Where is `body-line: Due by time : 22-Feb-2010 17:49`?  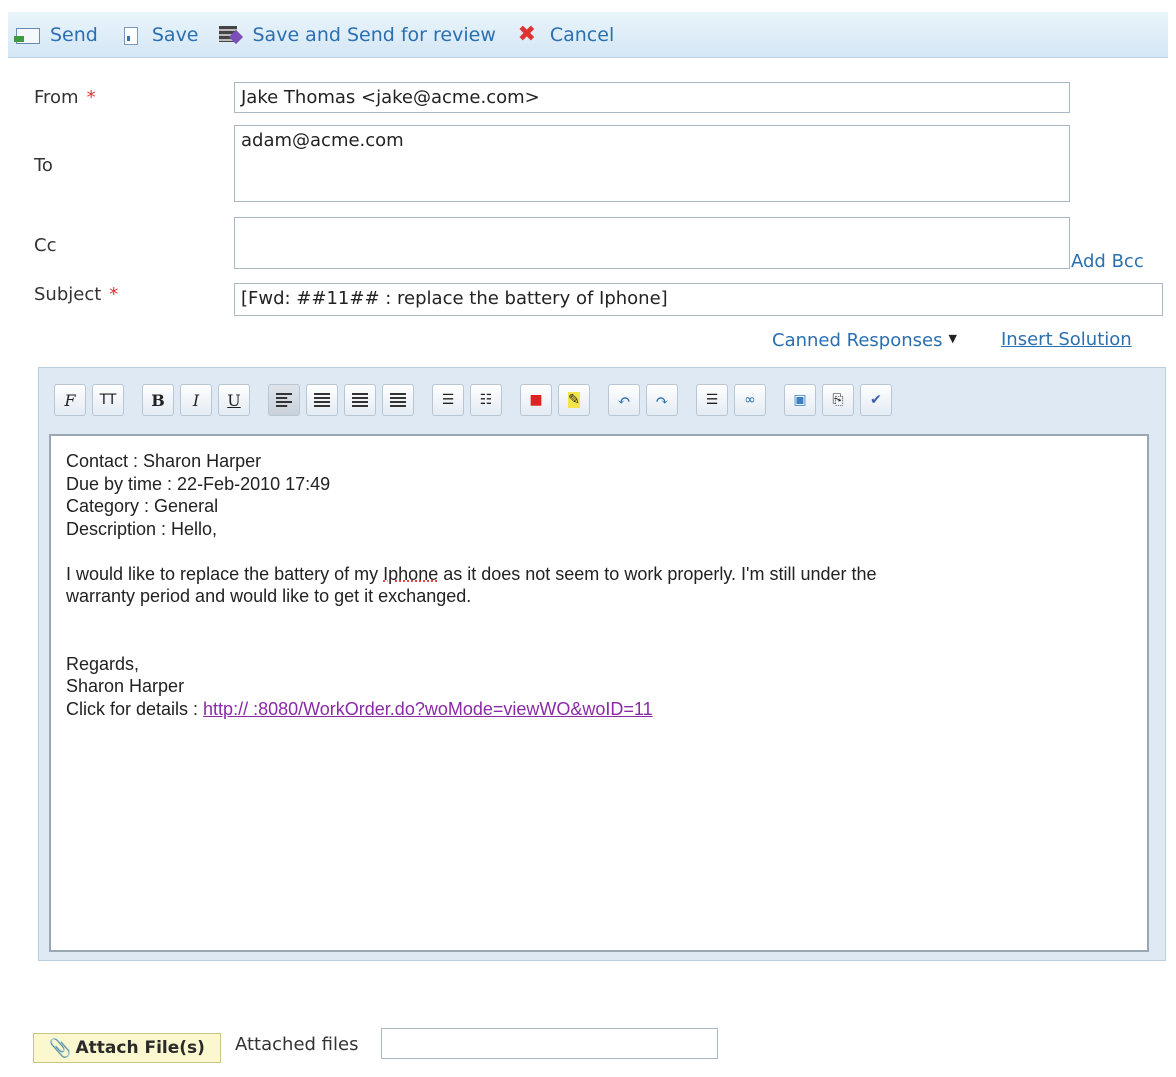
body-line: Due by time : 22-Feb-2010 17:49 is located at coordinates (198, 483).